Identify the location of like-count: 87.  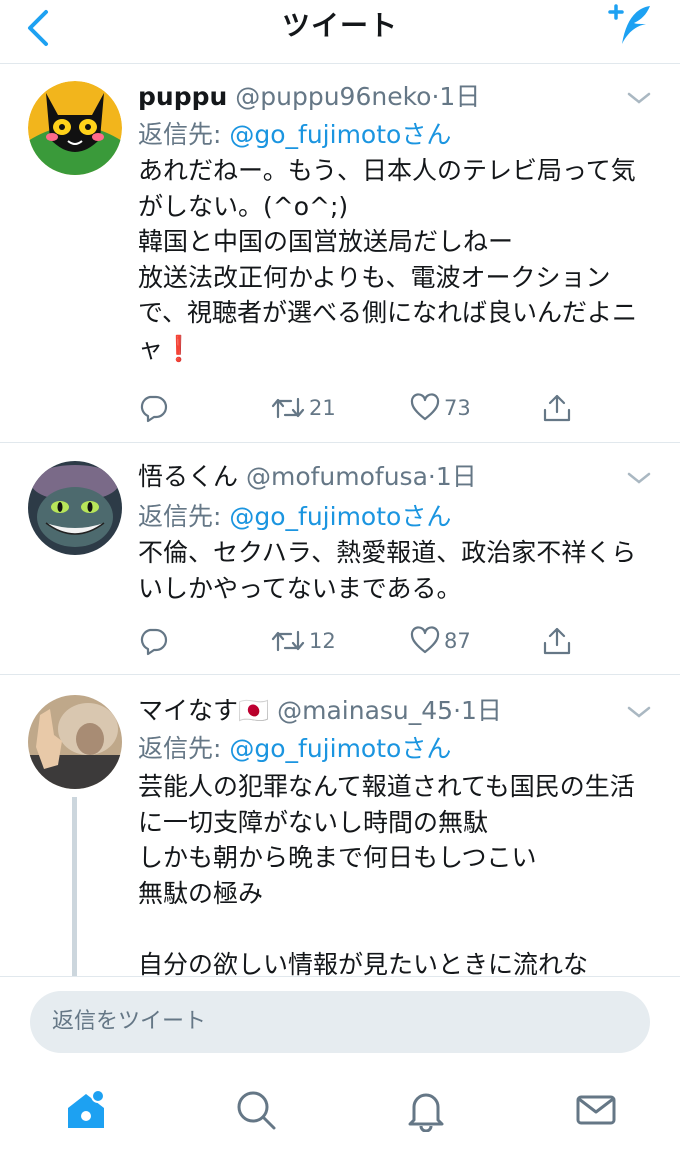
(457, 641).